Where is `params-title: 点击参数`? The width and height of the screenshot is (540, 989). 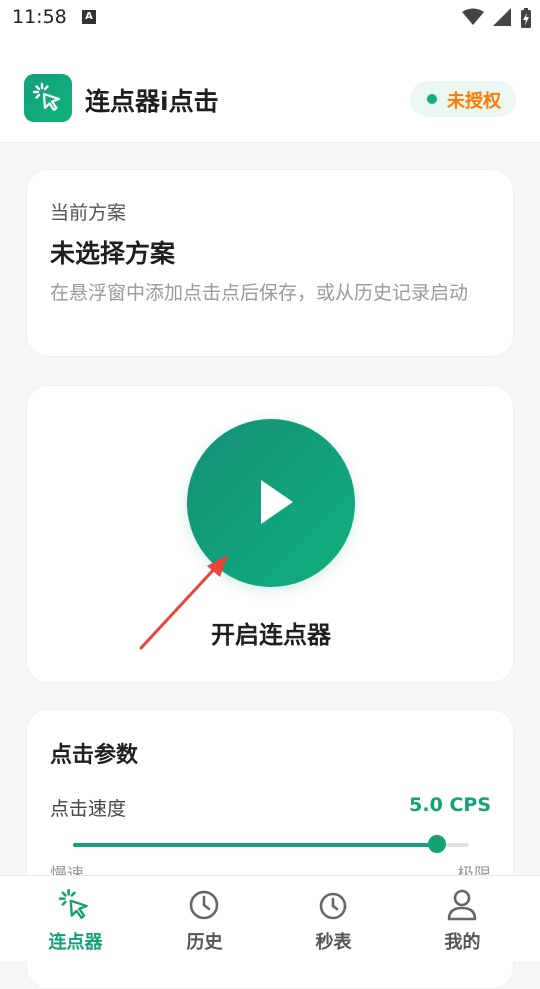 params-title: 点击参数 is located at coordinates (94, 755).